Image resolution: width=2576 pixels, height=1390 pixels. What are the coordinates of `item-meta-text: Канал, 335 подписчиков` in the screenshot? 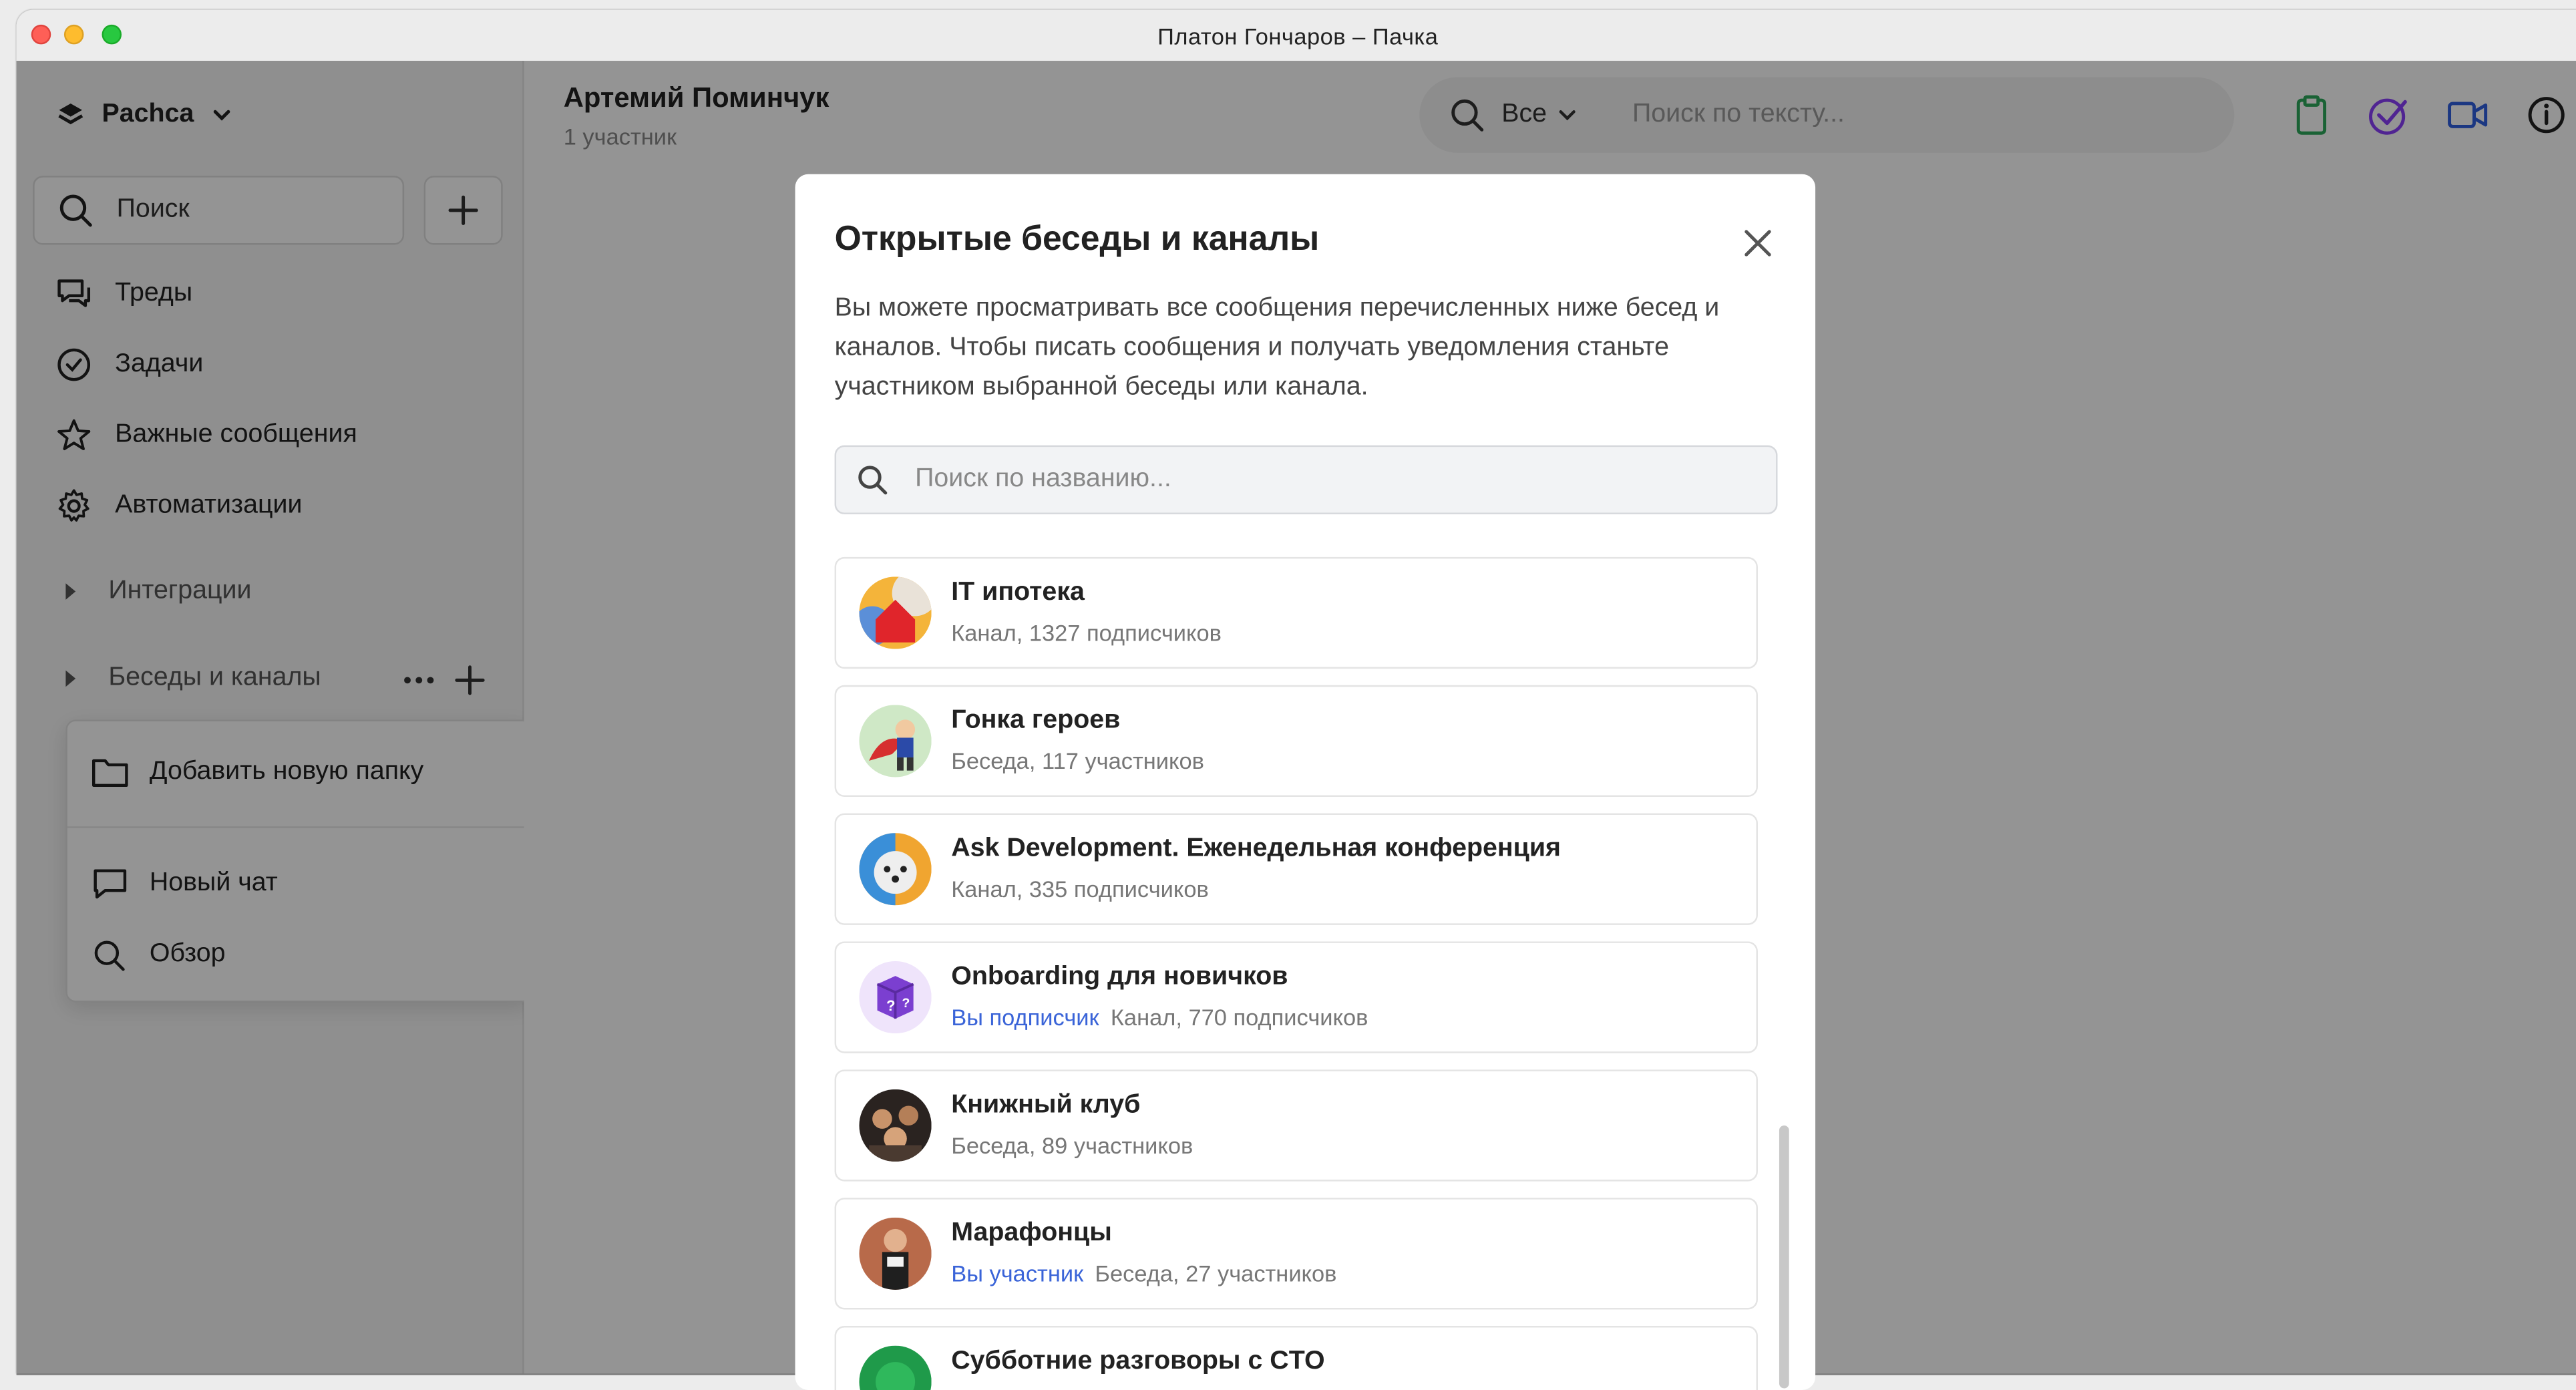 It's located at (1080, 889).